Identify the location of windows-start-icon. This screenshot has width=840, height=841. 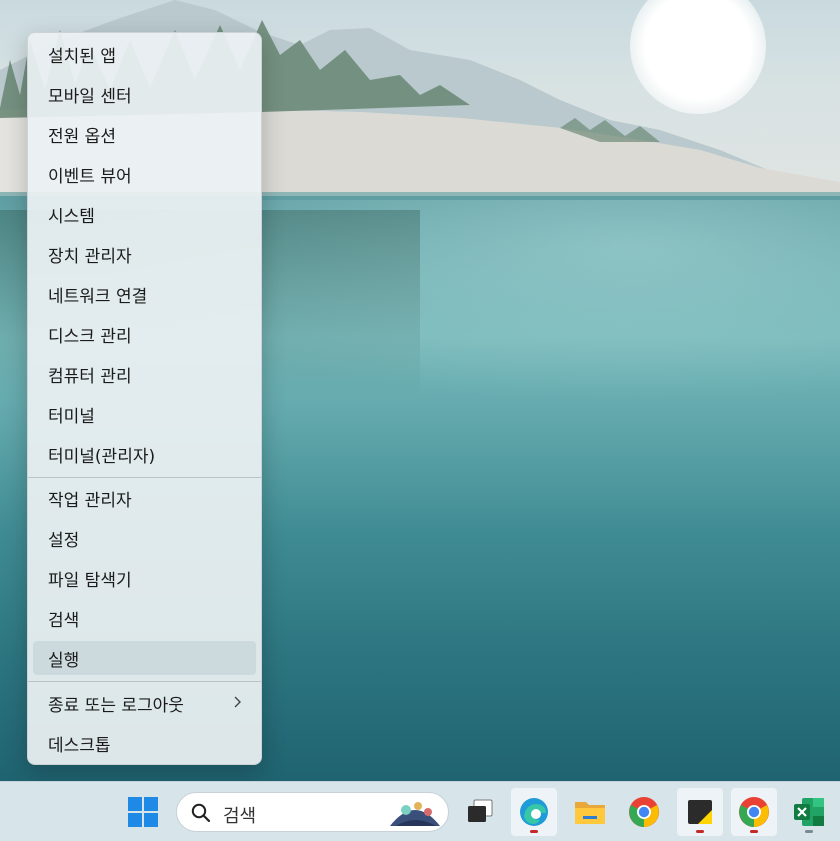
(143, 812).